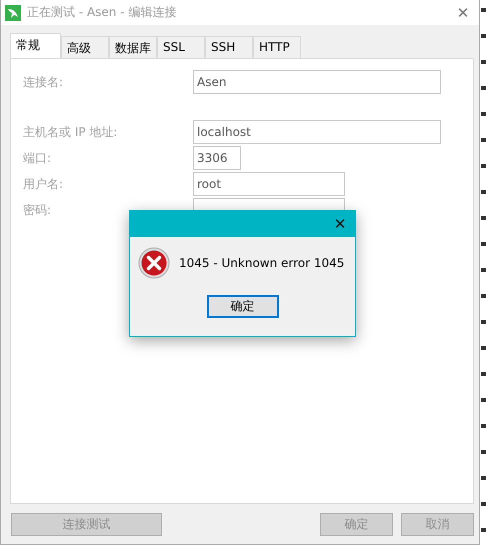 This screenshot has width=486, height=549. What do you see at coordinates (269, 184) in the screenshot?
I see `input-field: root` at bounding box center [269, 184].